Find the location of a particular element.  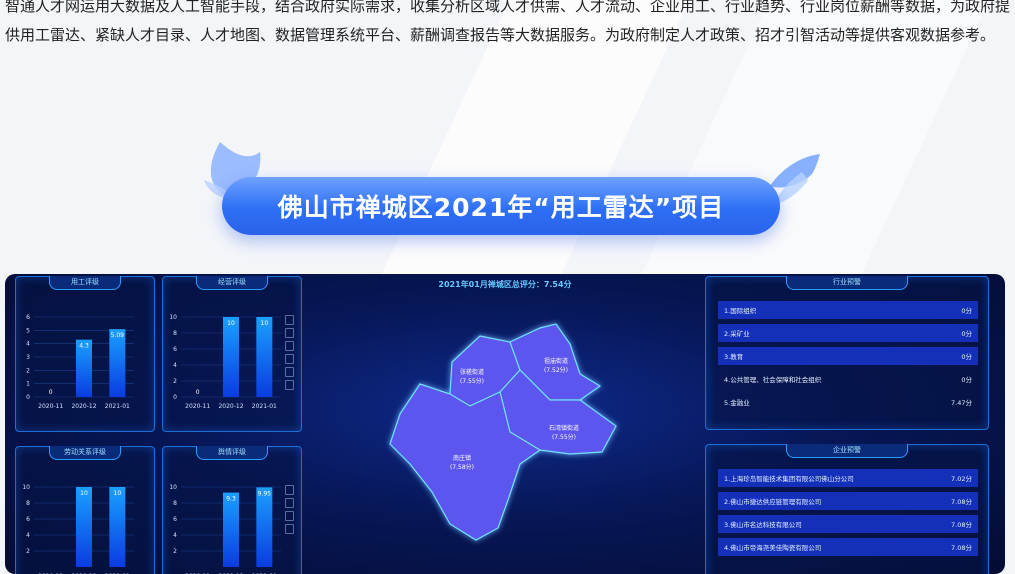

rank-name: 1.国际组织 is located at coordinates (740, 311).